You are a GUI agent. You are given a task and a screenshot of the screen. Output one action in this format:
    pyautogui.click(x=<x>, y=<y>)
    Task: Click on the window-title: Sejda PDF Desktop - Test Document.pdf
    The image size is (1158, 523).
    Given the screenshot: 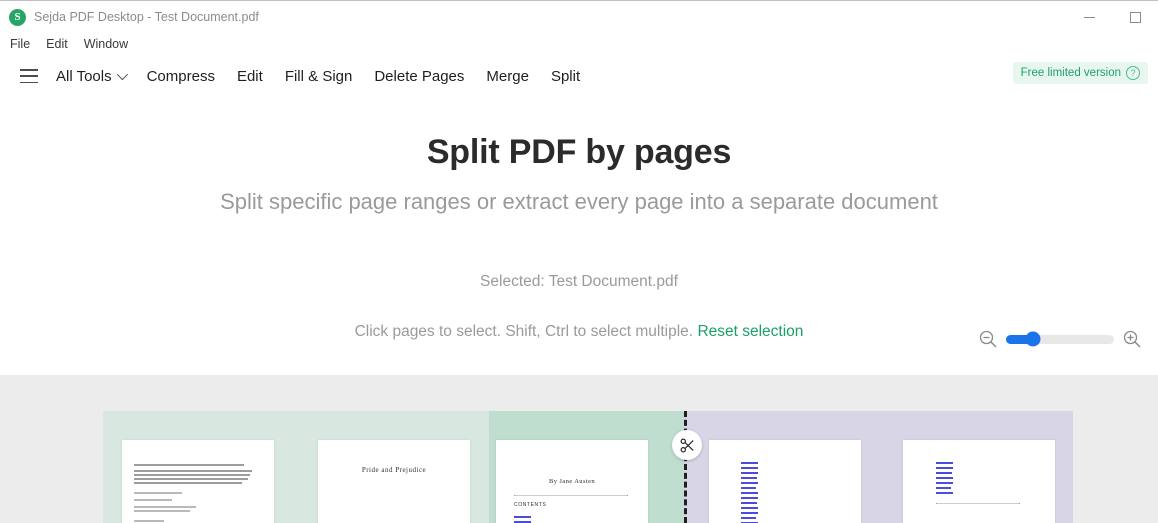 What is the action you would take?
    pyautogui.click(x=146, y=17)
    